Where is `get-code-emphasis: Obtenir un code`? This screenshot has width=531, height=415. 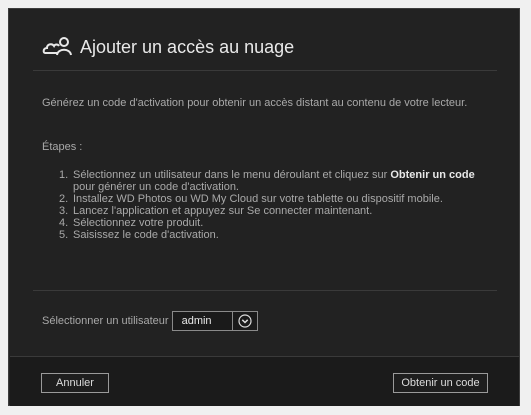
get-code-emphasis: Obtenir un code is located at coordinates (432, 175).